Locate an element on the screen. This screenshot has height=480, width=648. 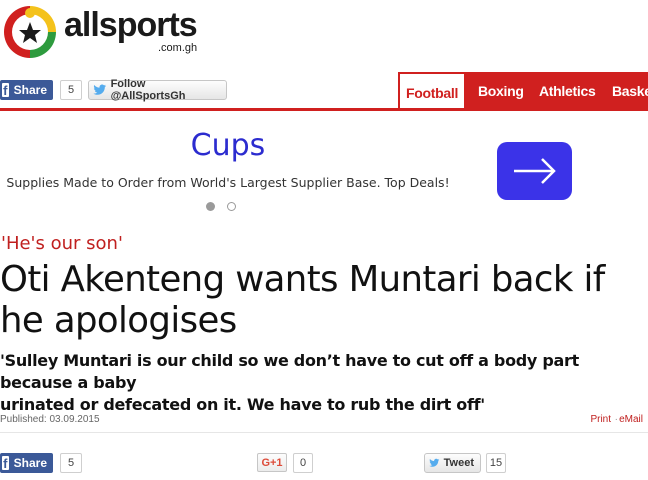
allsports-logo-mark-icon is located at coordinates (30, 32).